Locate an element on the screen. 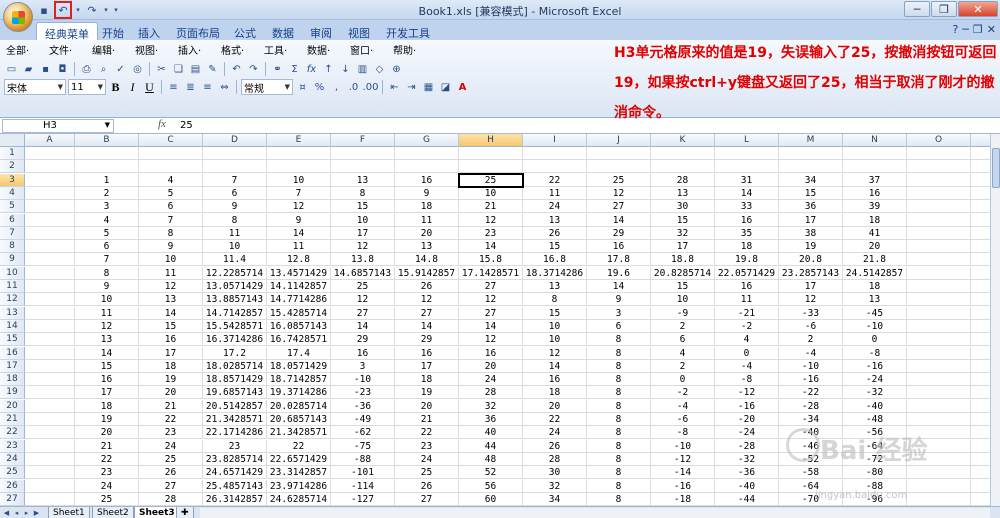  row-header-20: 20 is located at coordinates (12, 406).